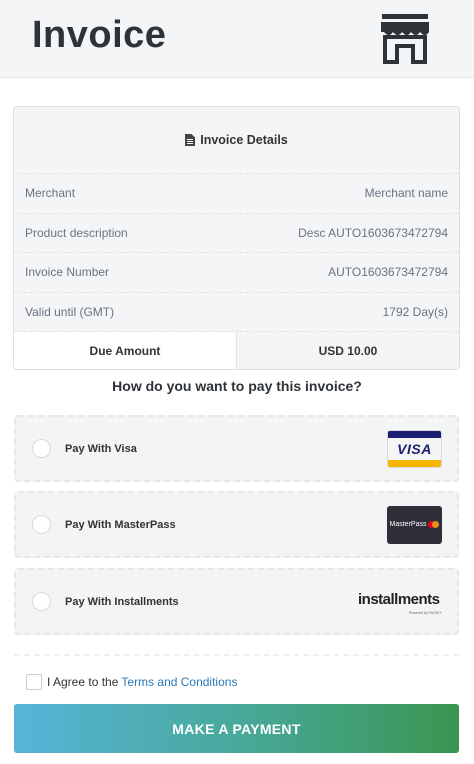 The image size is (474, 764). Describe the element at coordinates (236, 524) in the screenshot. I see `pay-option-masterpass: Pay With MasterPass MasterPass` at that location.